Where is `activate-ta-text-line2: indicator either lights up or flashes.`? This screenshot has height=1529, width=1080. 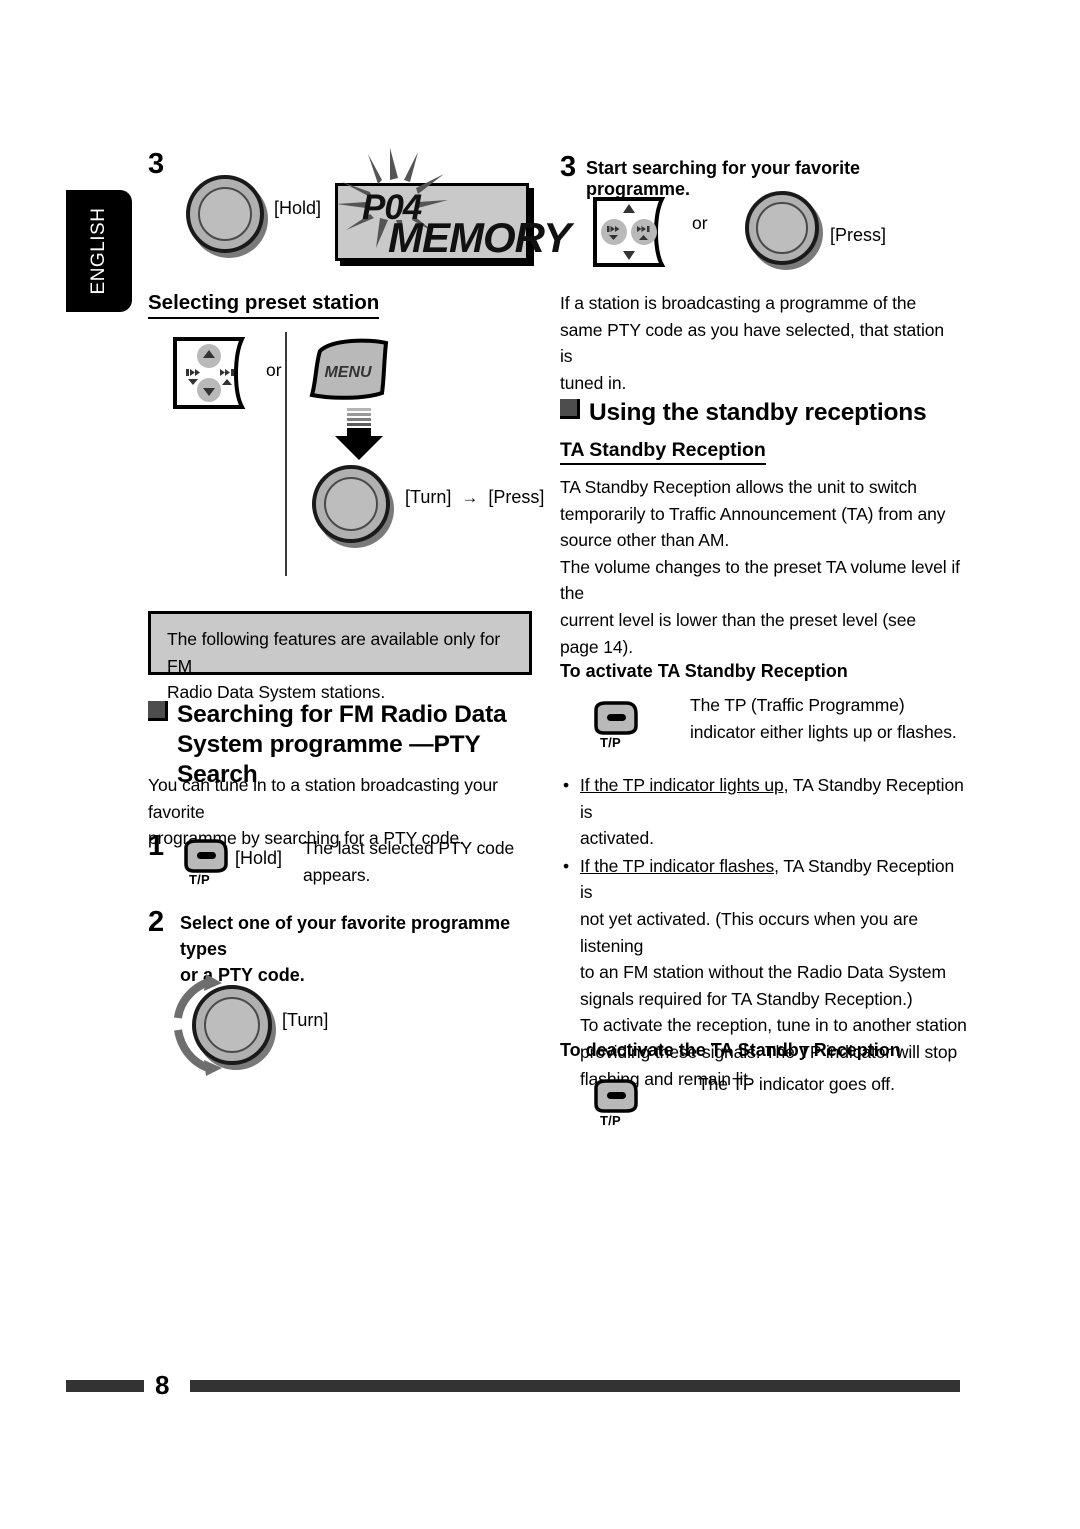 activate-ta-text-line2: indicator either lights up or flashes. is located at coordinates (823, 731).